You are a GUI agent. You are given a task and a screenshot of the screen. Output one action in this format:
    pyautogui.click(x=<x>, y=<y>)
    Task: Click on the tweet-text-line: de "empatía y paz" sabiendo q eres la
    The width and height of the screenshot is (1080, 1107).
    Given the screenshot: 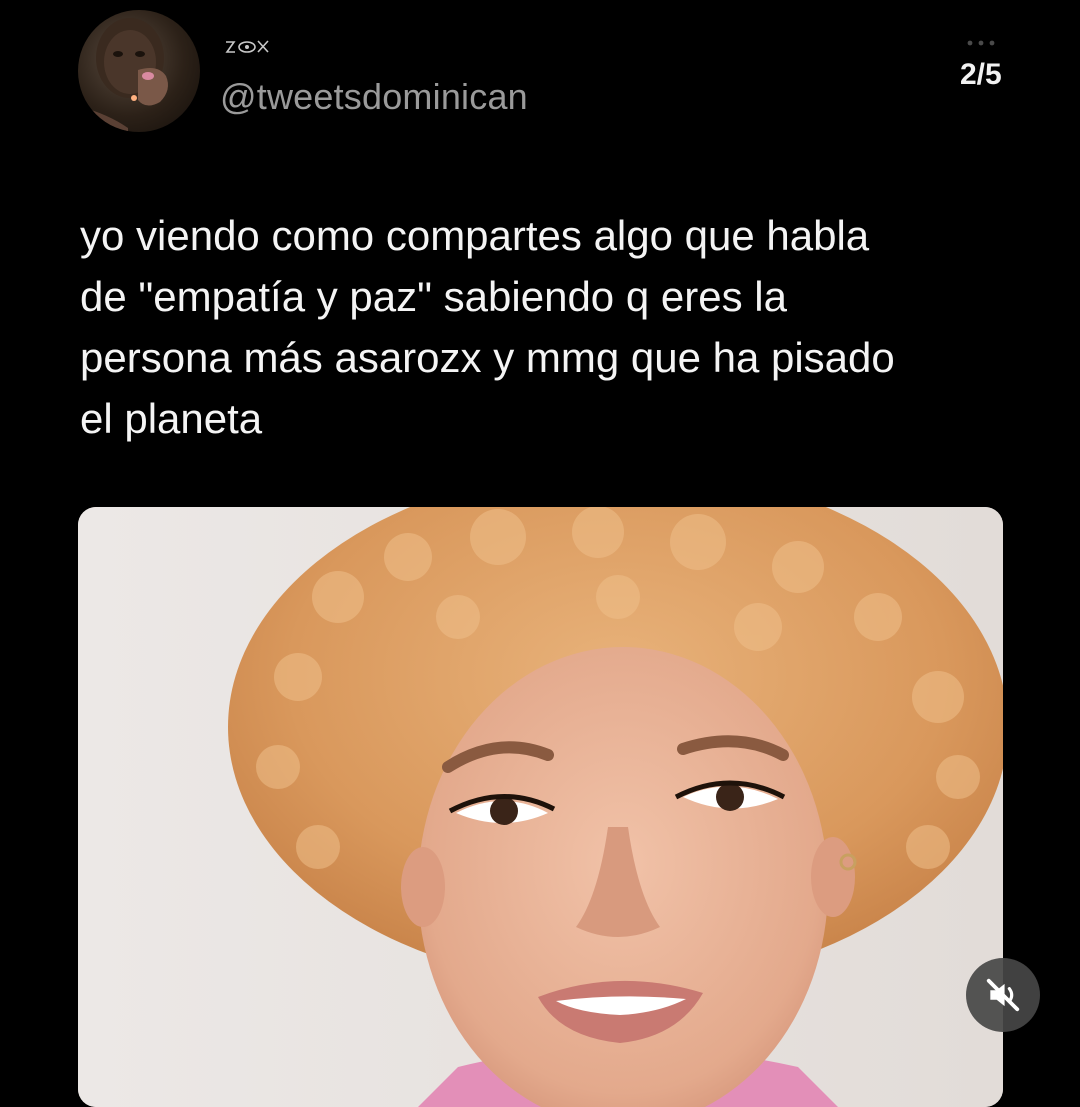 What is the action you would take?
    pyautogui.click(x=433, y=296)
    